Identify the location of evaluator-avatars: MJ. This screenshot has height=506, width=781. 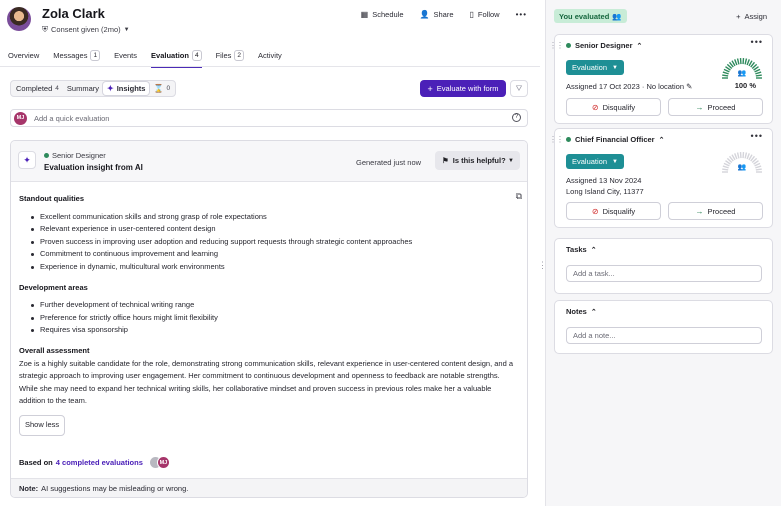
(159, 462).